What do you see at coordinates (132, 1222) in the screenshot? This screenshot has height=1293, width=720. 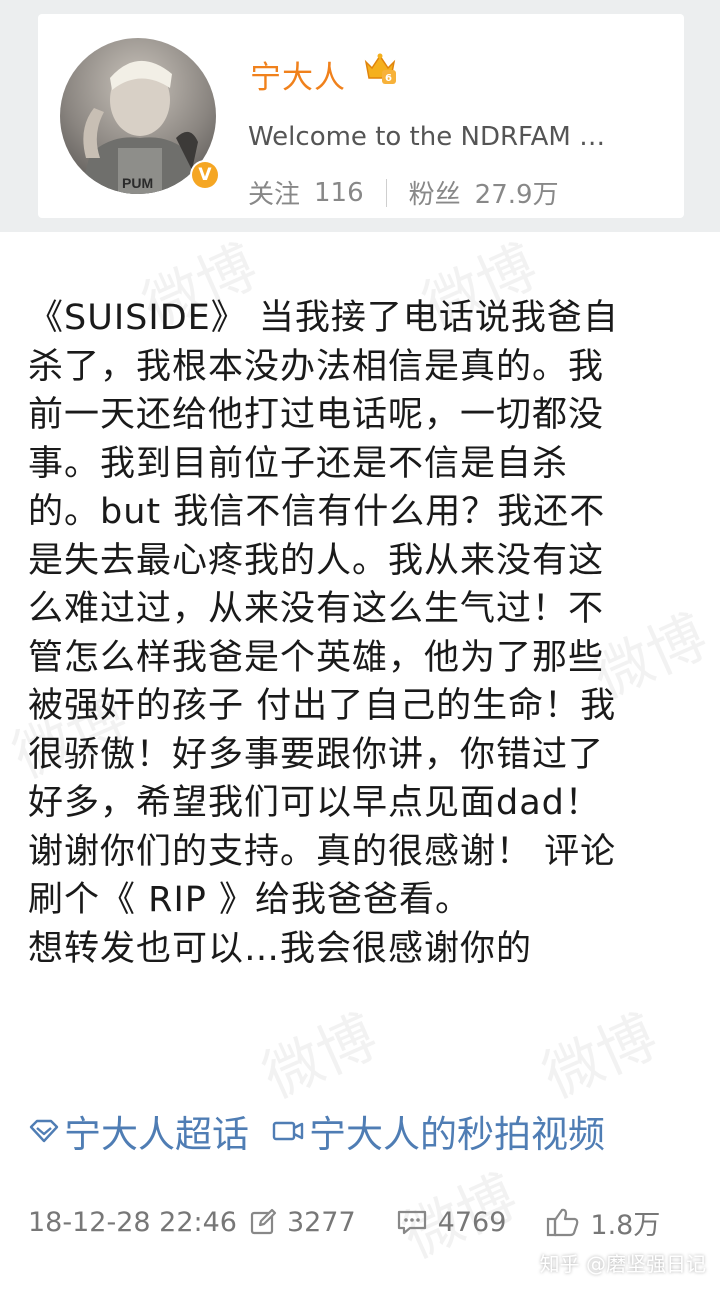 I see `post-timestamp: 18-12-28 22:46` at bounding box center [132, 1222].